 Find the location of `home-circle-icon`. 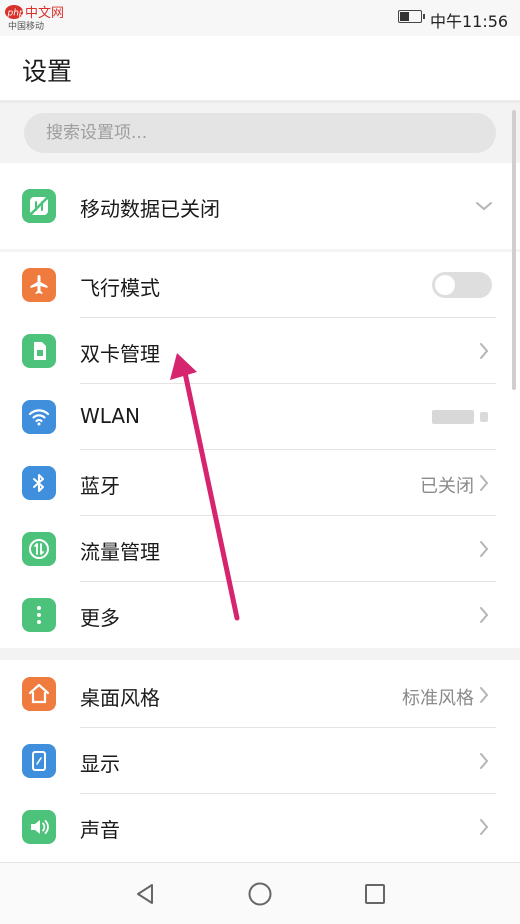

home-circle-icon is located at coordinates (260, 894).